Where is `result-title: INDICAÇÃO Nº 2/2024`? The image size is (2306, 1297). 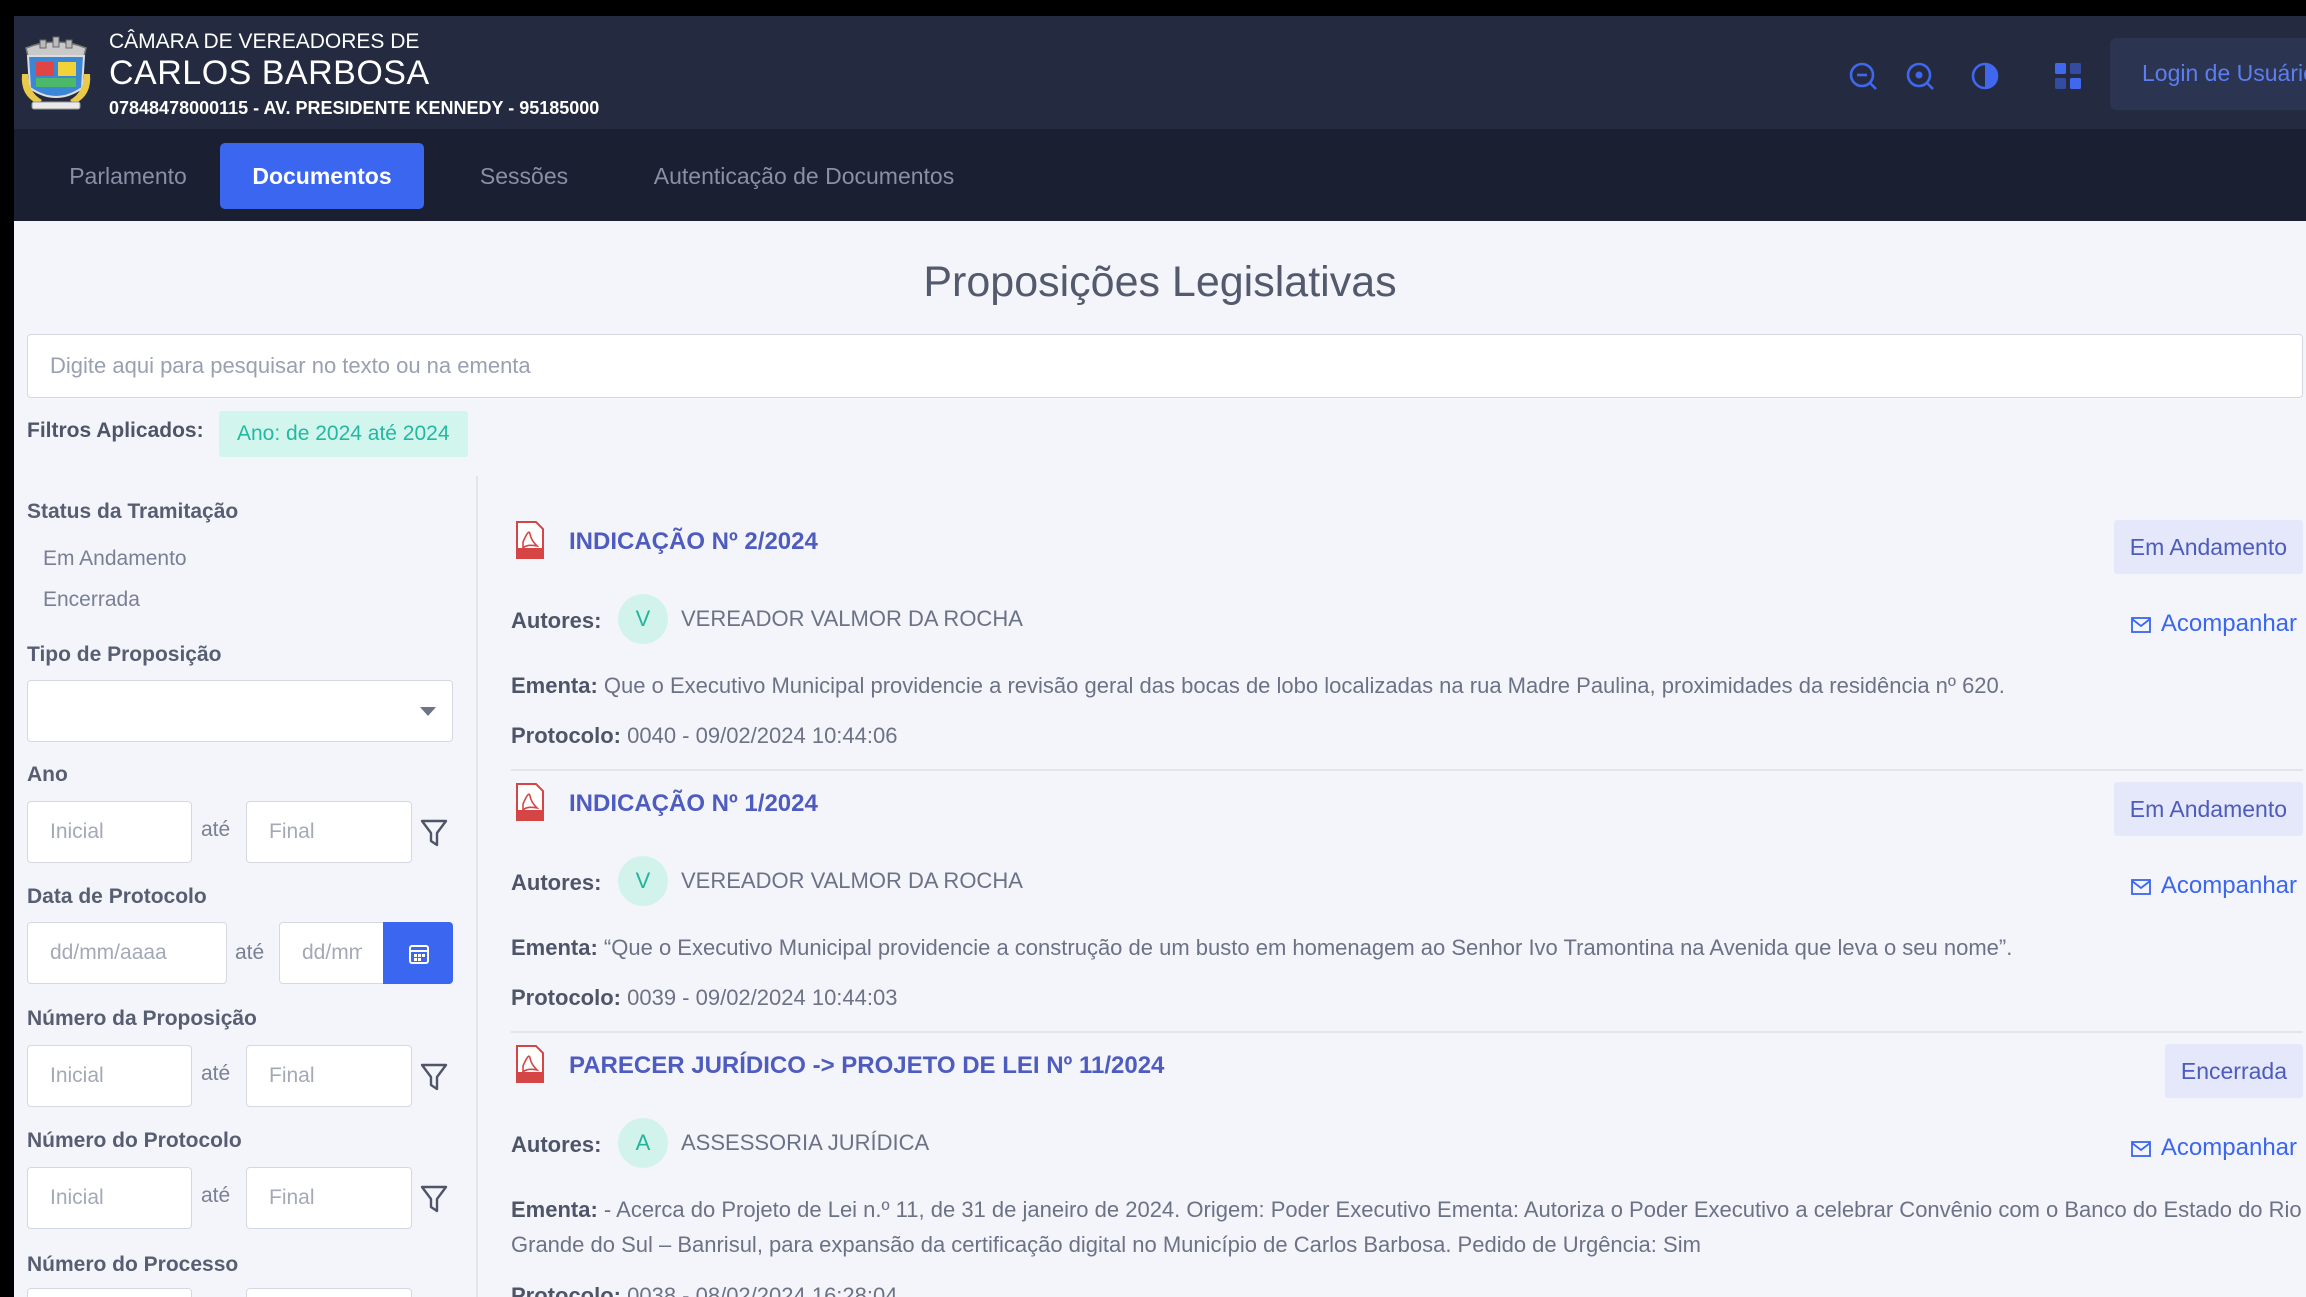 result-title: INDICAÇÃO Nº 2/2024 is located at coordinates (693, 542).